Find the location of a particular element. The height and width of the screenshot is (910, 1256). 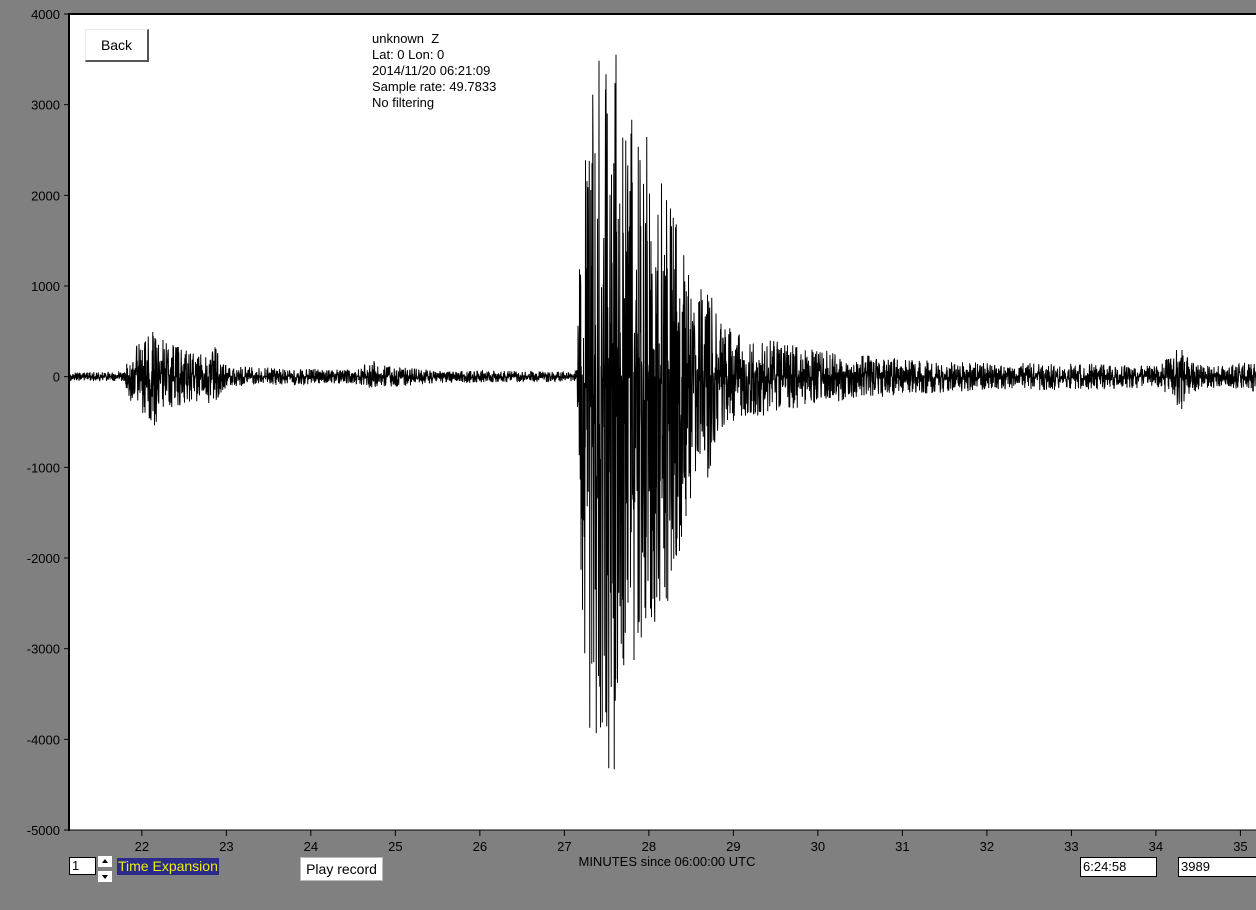

time-expansion-input: 1 is located at coordinates (82, 866).